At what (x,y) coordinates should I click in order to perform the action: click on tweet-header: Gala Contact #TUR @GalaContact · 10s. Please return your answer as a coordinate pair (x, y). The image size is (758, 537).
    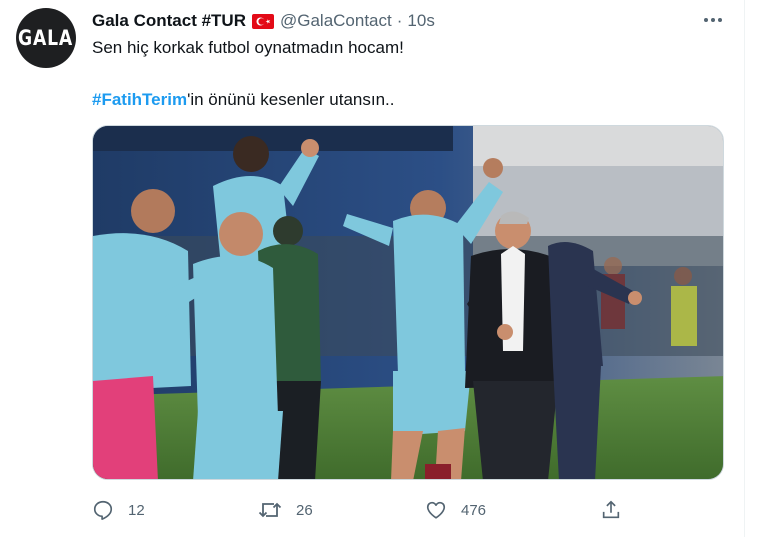
    Looking at the image, I should click on (263, 21).